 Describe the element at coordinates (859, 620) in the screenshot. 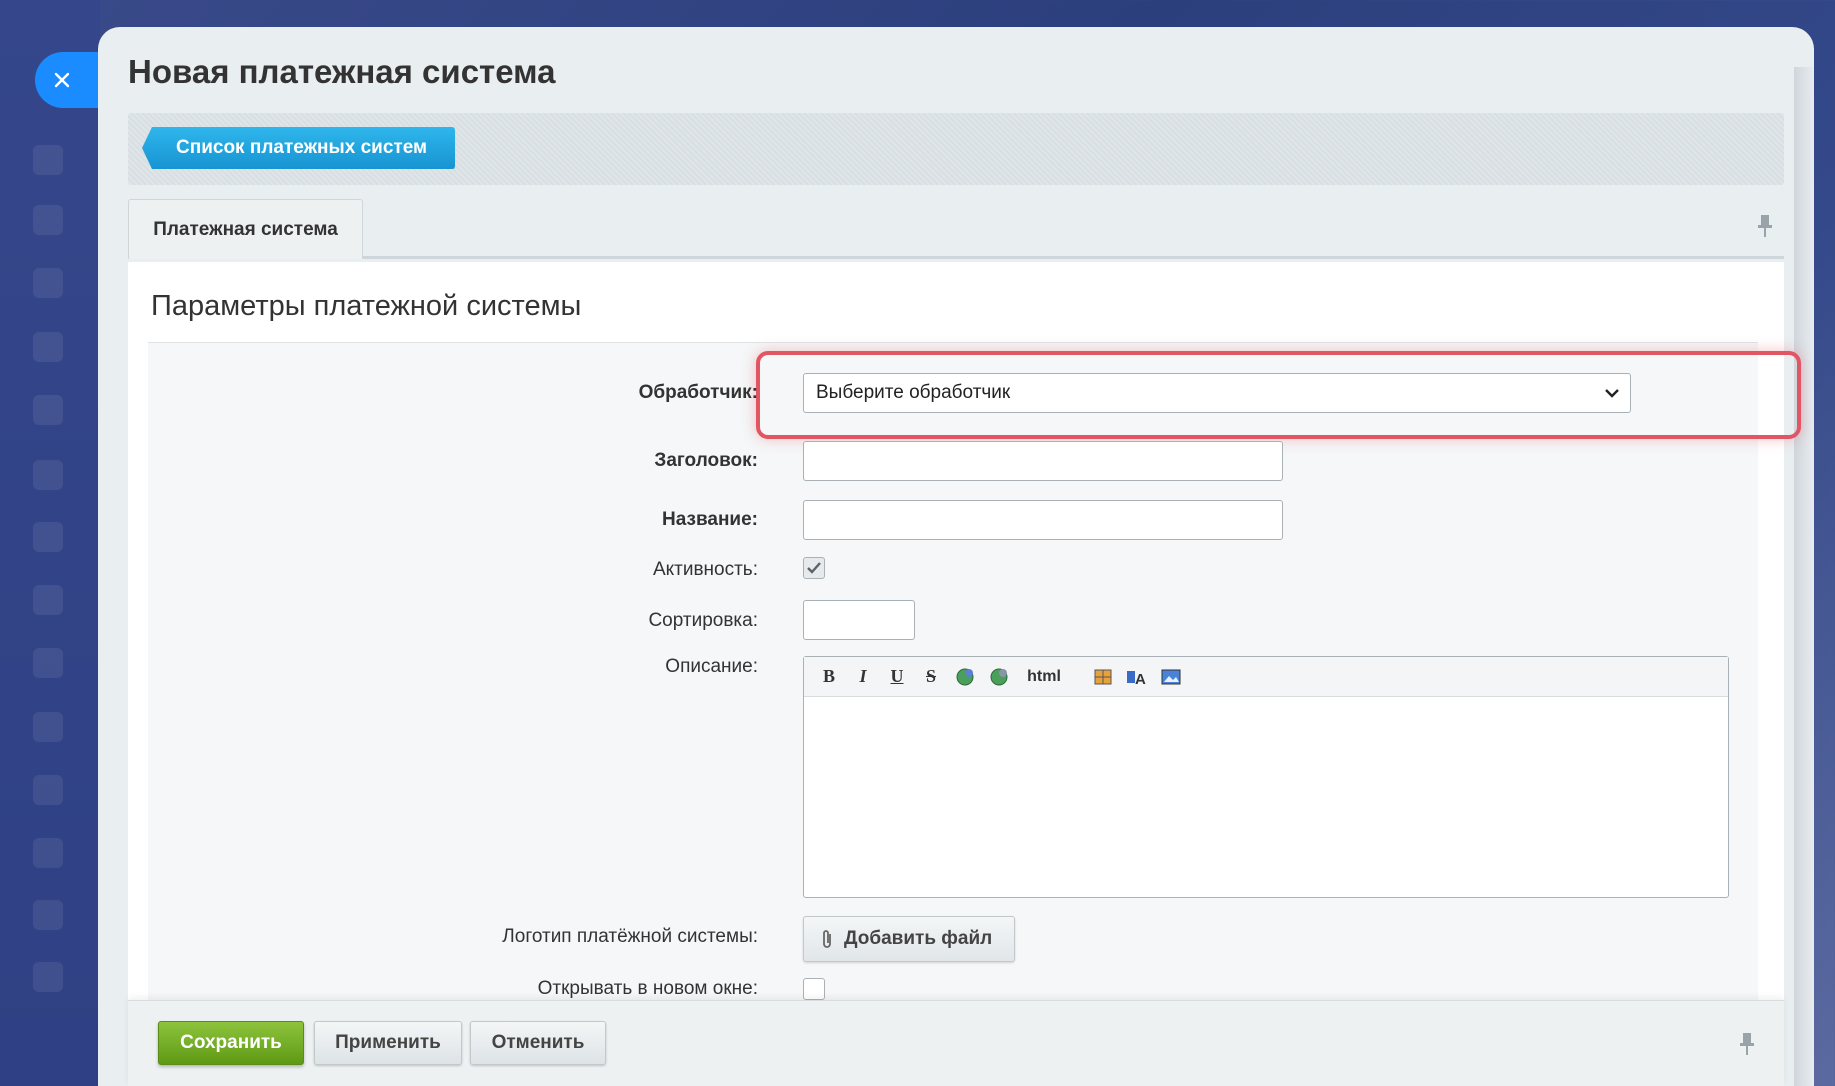

I see `sort-input` at that location.